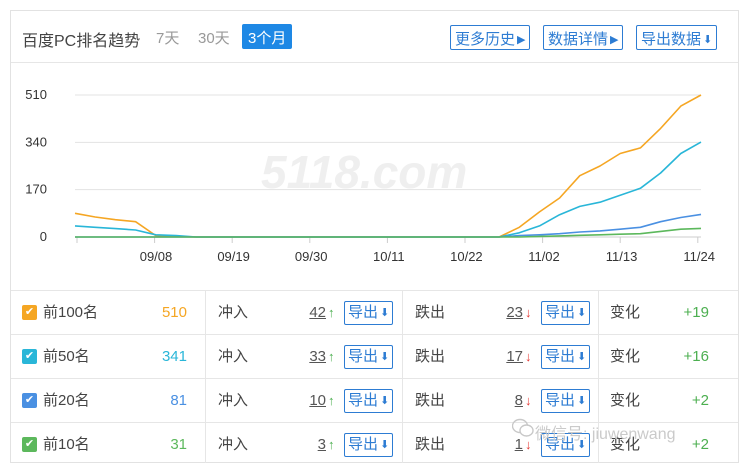 The image size is (749, 463). I want to click on series-name: 前10名, so click(66, 444).